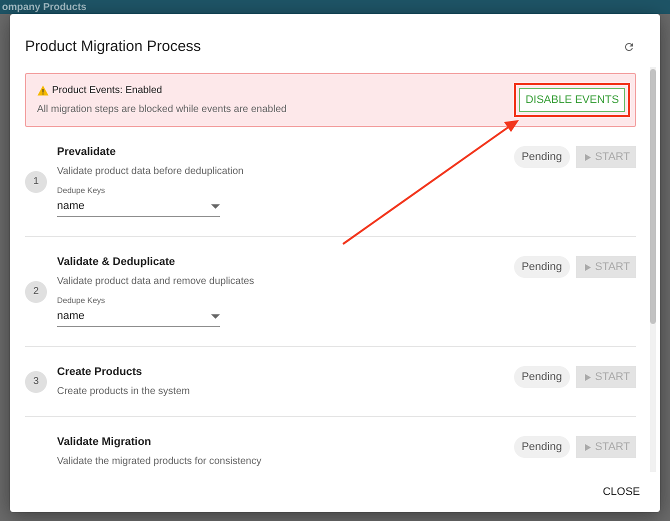  I want to click on step-description: Validate product data before deduplication, so click(151, 171).